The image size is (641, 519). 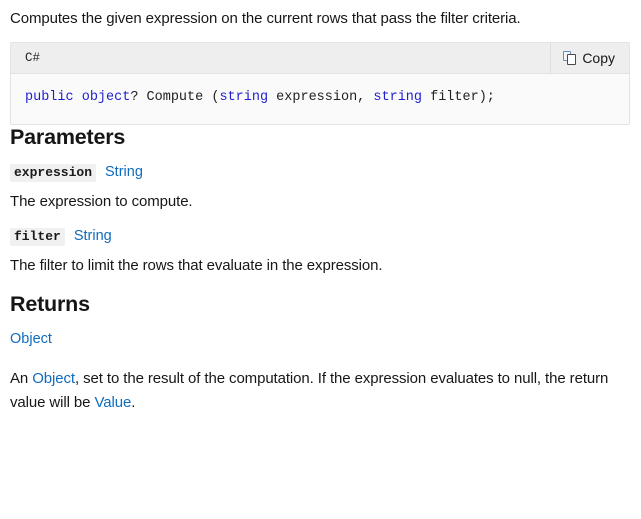 I want to click on returns-desc-suffix: ., so click(x=133, y=402).